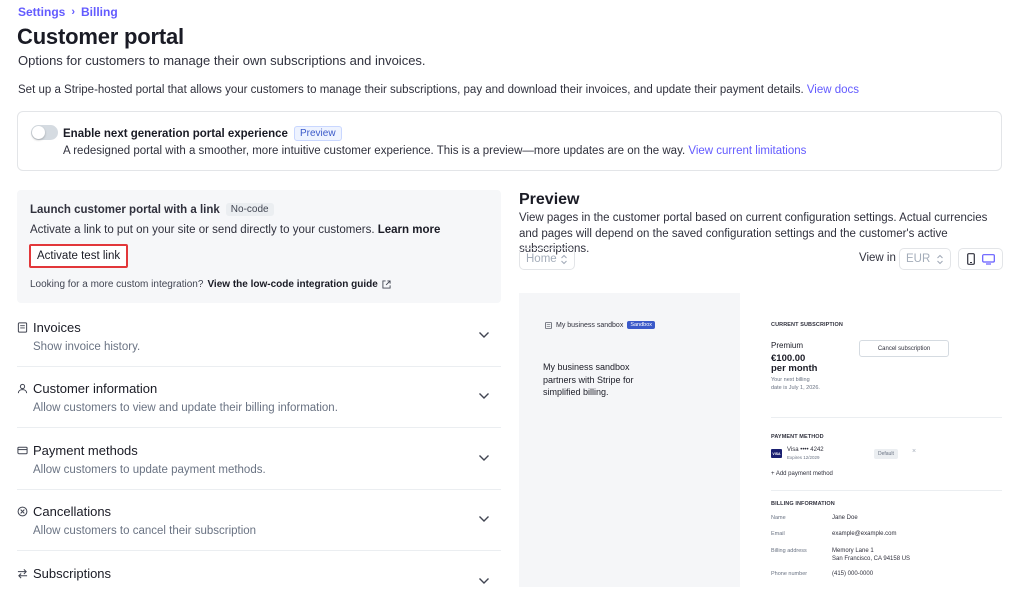 Image resolution: width=1024 pixels, height=597 pixels. Describe the element at coordinates (79, 256) in the screenshot. I see `activate-test-link-button: Activate test link` at that location.